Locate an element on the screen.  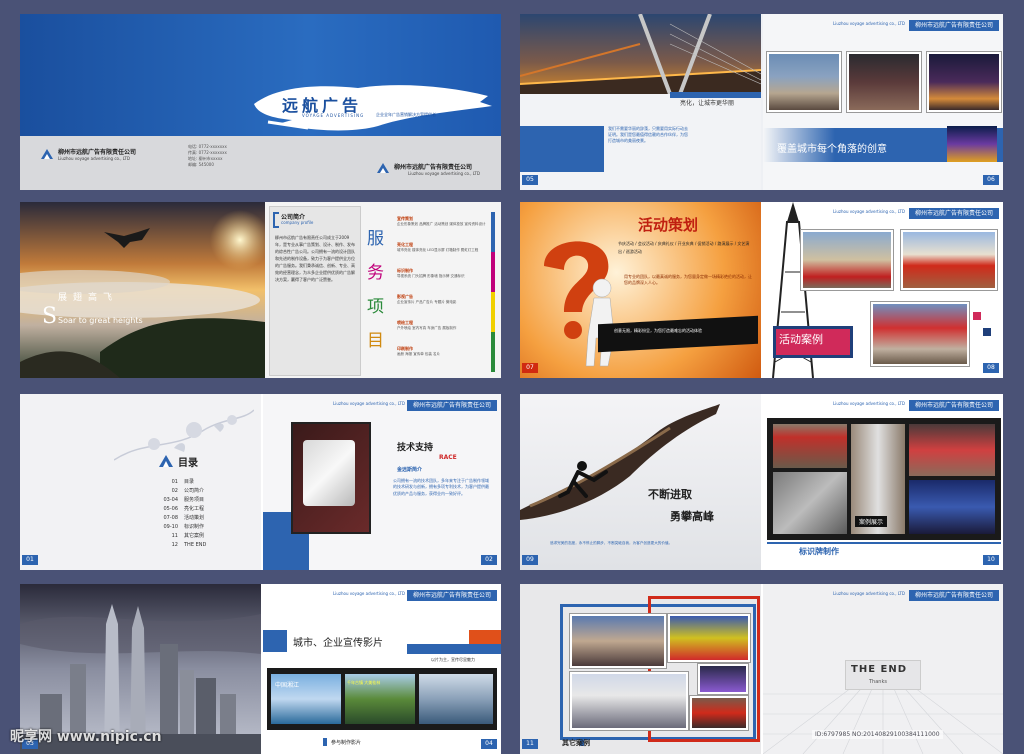
toc-row-title: 目录 is located at coordinates (189, 482).